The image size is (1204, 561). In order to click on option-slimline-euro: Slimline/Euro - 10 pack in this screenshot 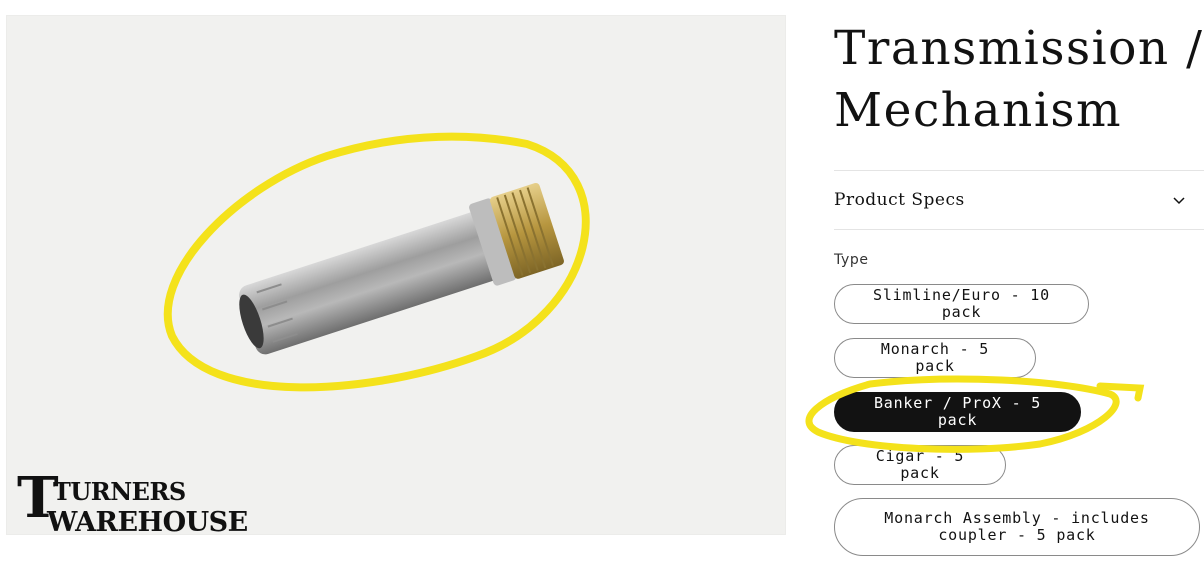, I will do `click(961, 304)`.